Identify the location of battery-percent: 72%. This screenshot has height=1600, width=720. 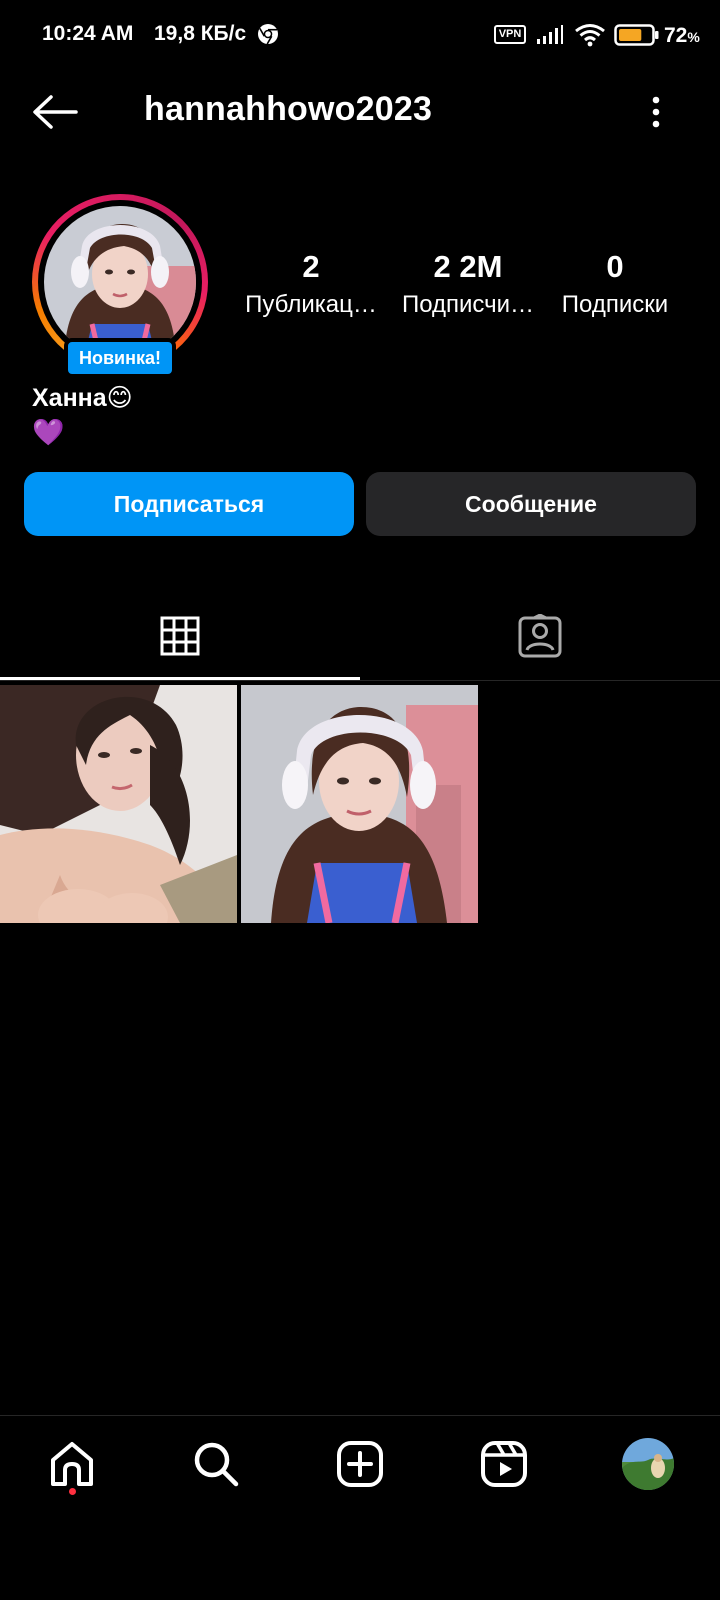
(682, 36).